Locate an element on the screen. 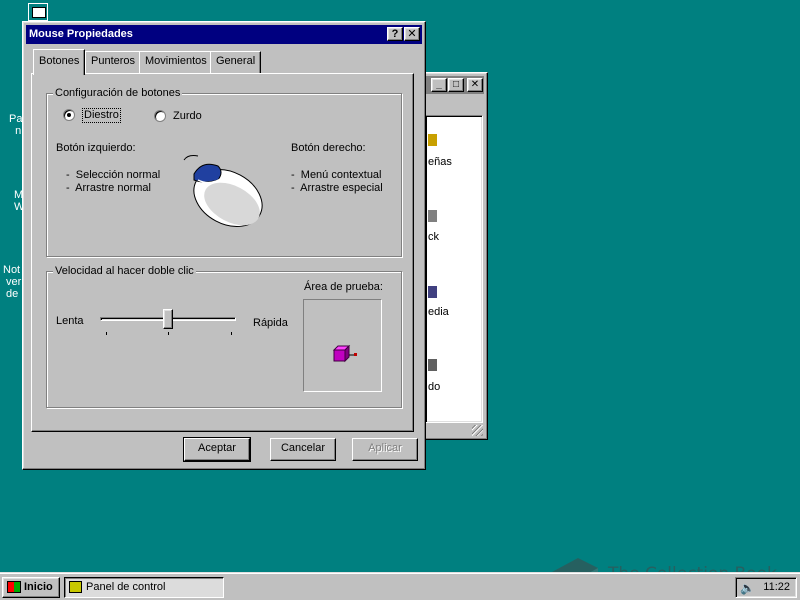  left-button-item: - Selección normal is located at coordinates (113, 175).